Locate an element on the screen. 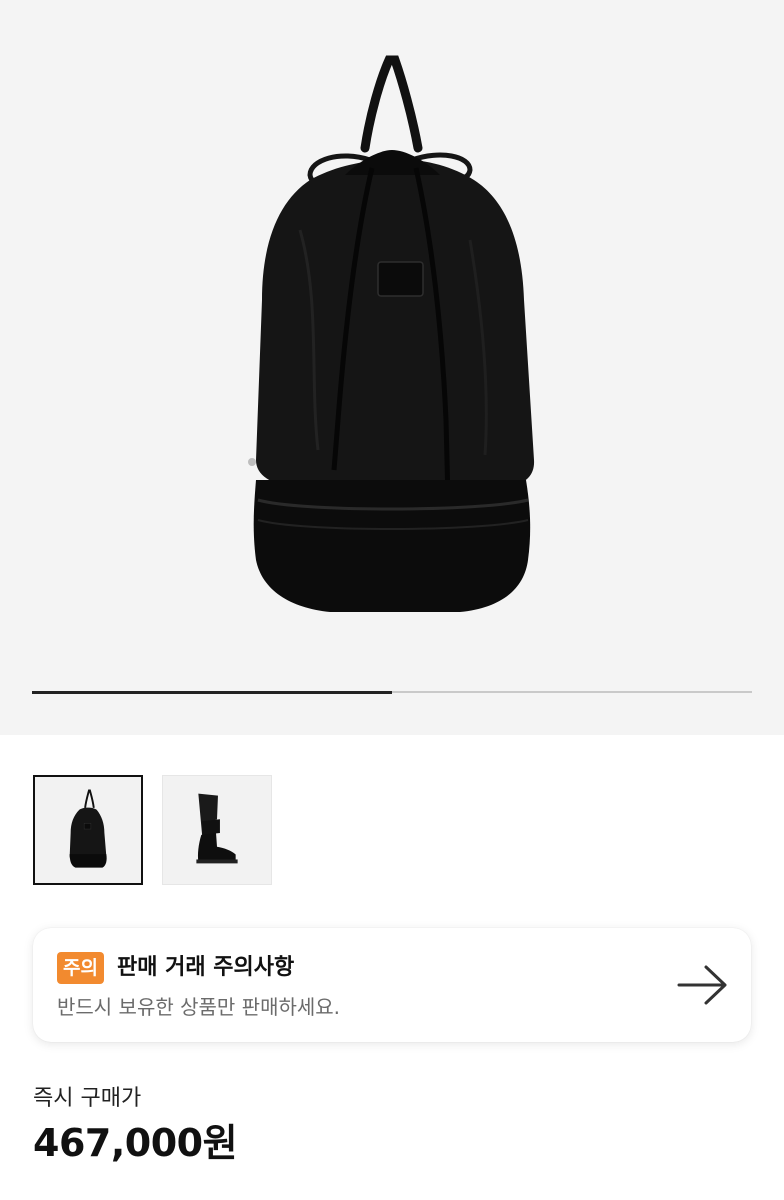  notice-description: 반드시 보유한 상품만 판매하세요. is located at coordinates (199, 1007).